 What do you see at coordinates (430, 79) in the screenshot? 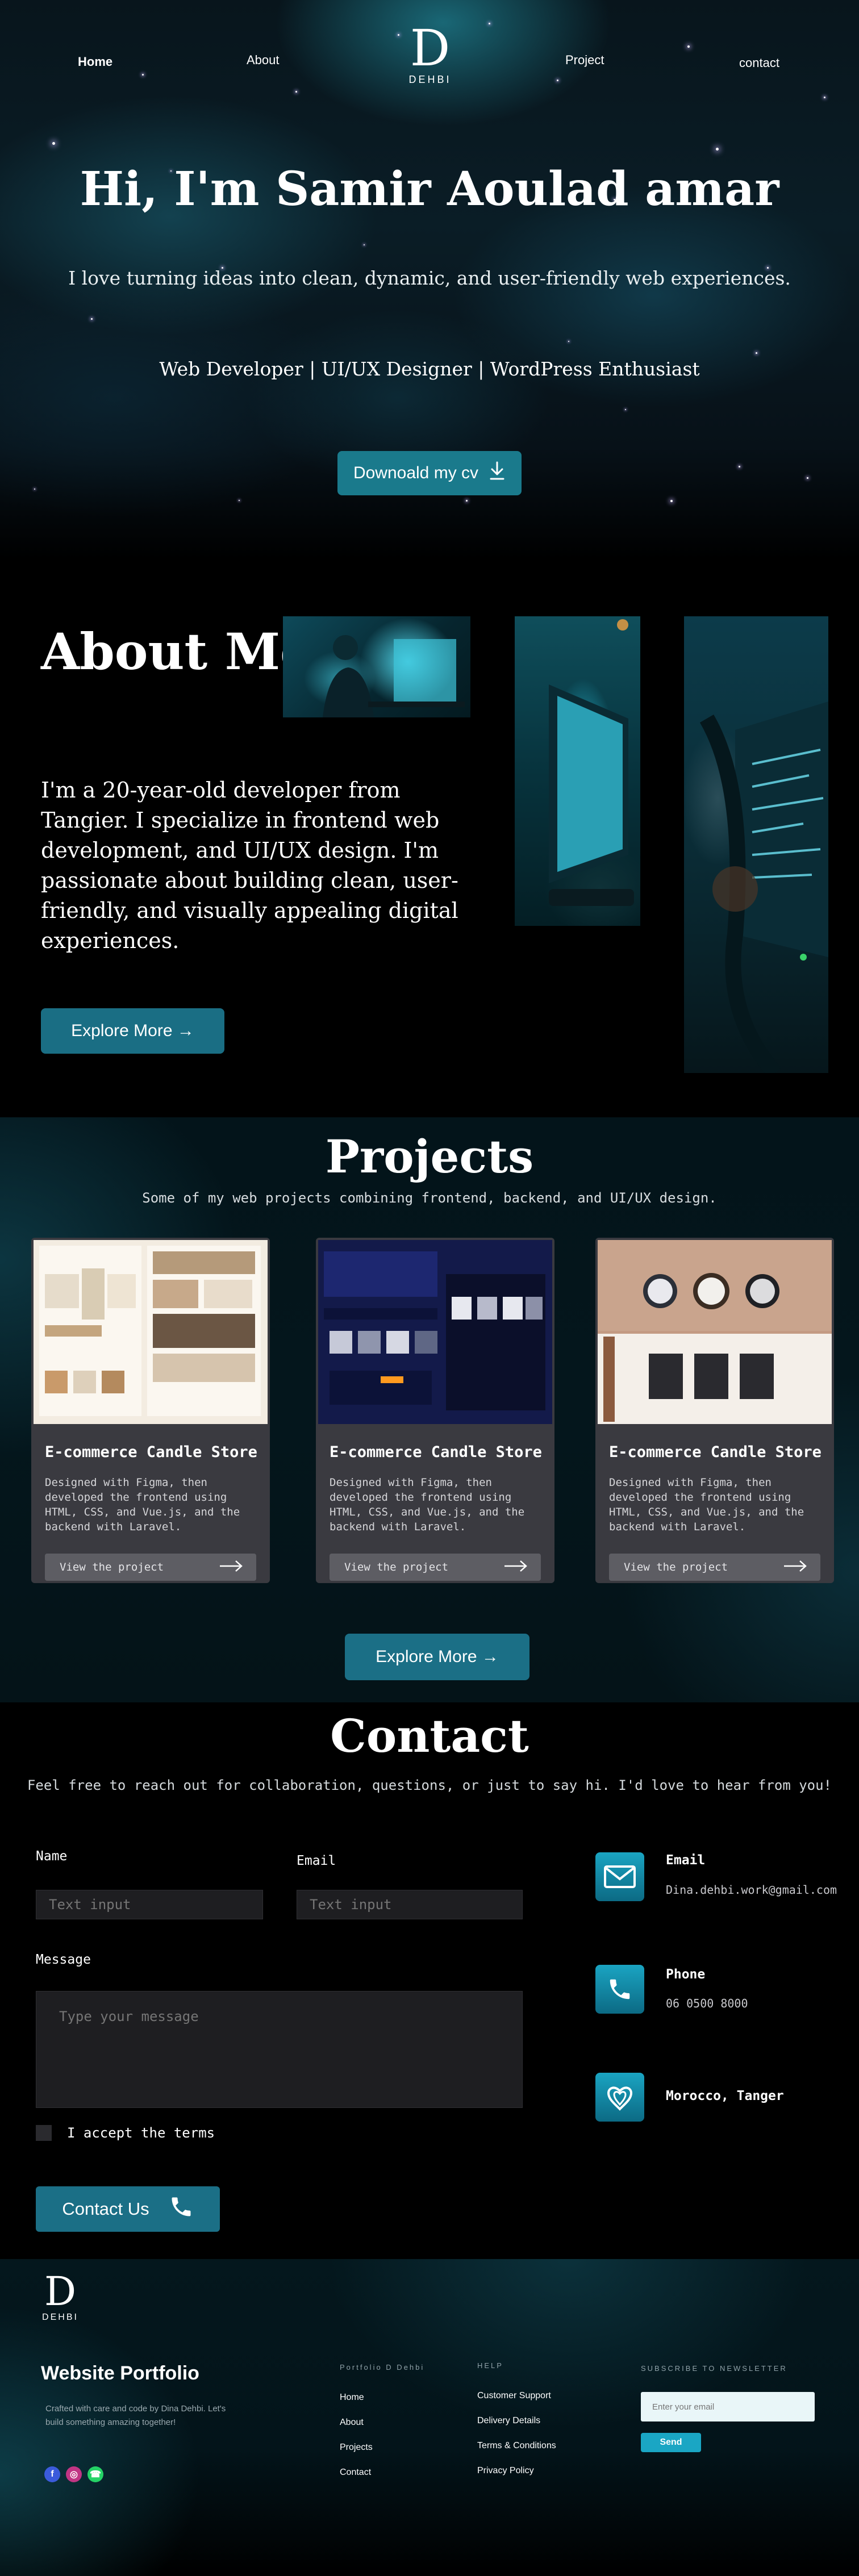
I see `logo-text: DEHBI` at bounding box center [430, 79].